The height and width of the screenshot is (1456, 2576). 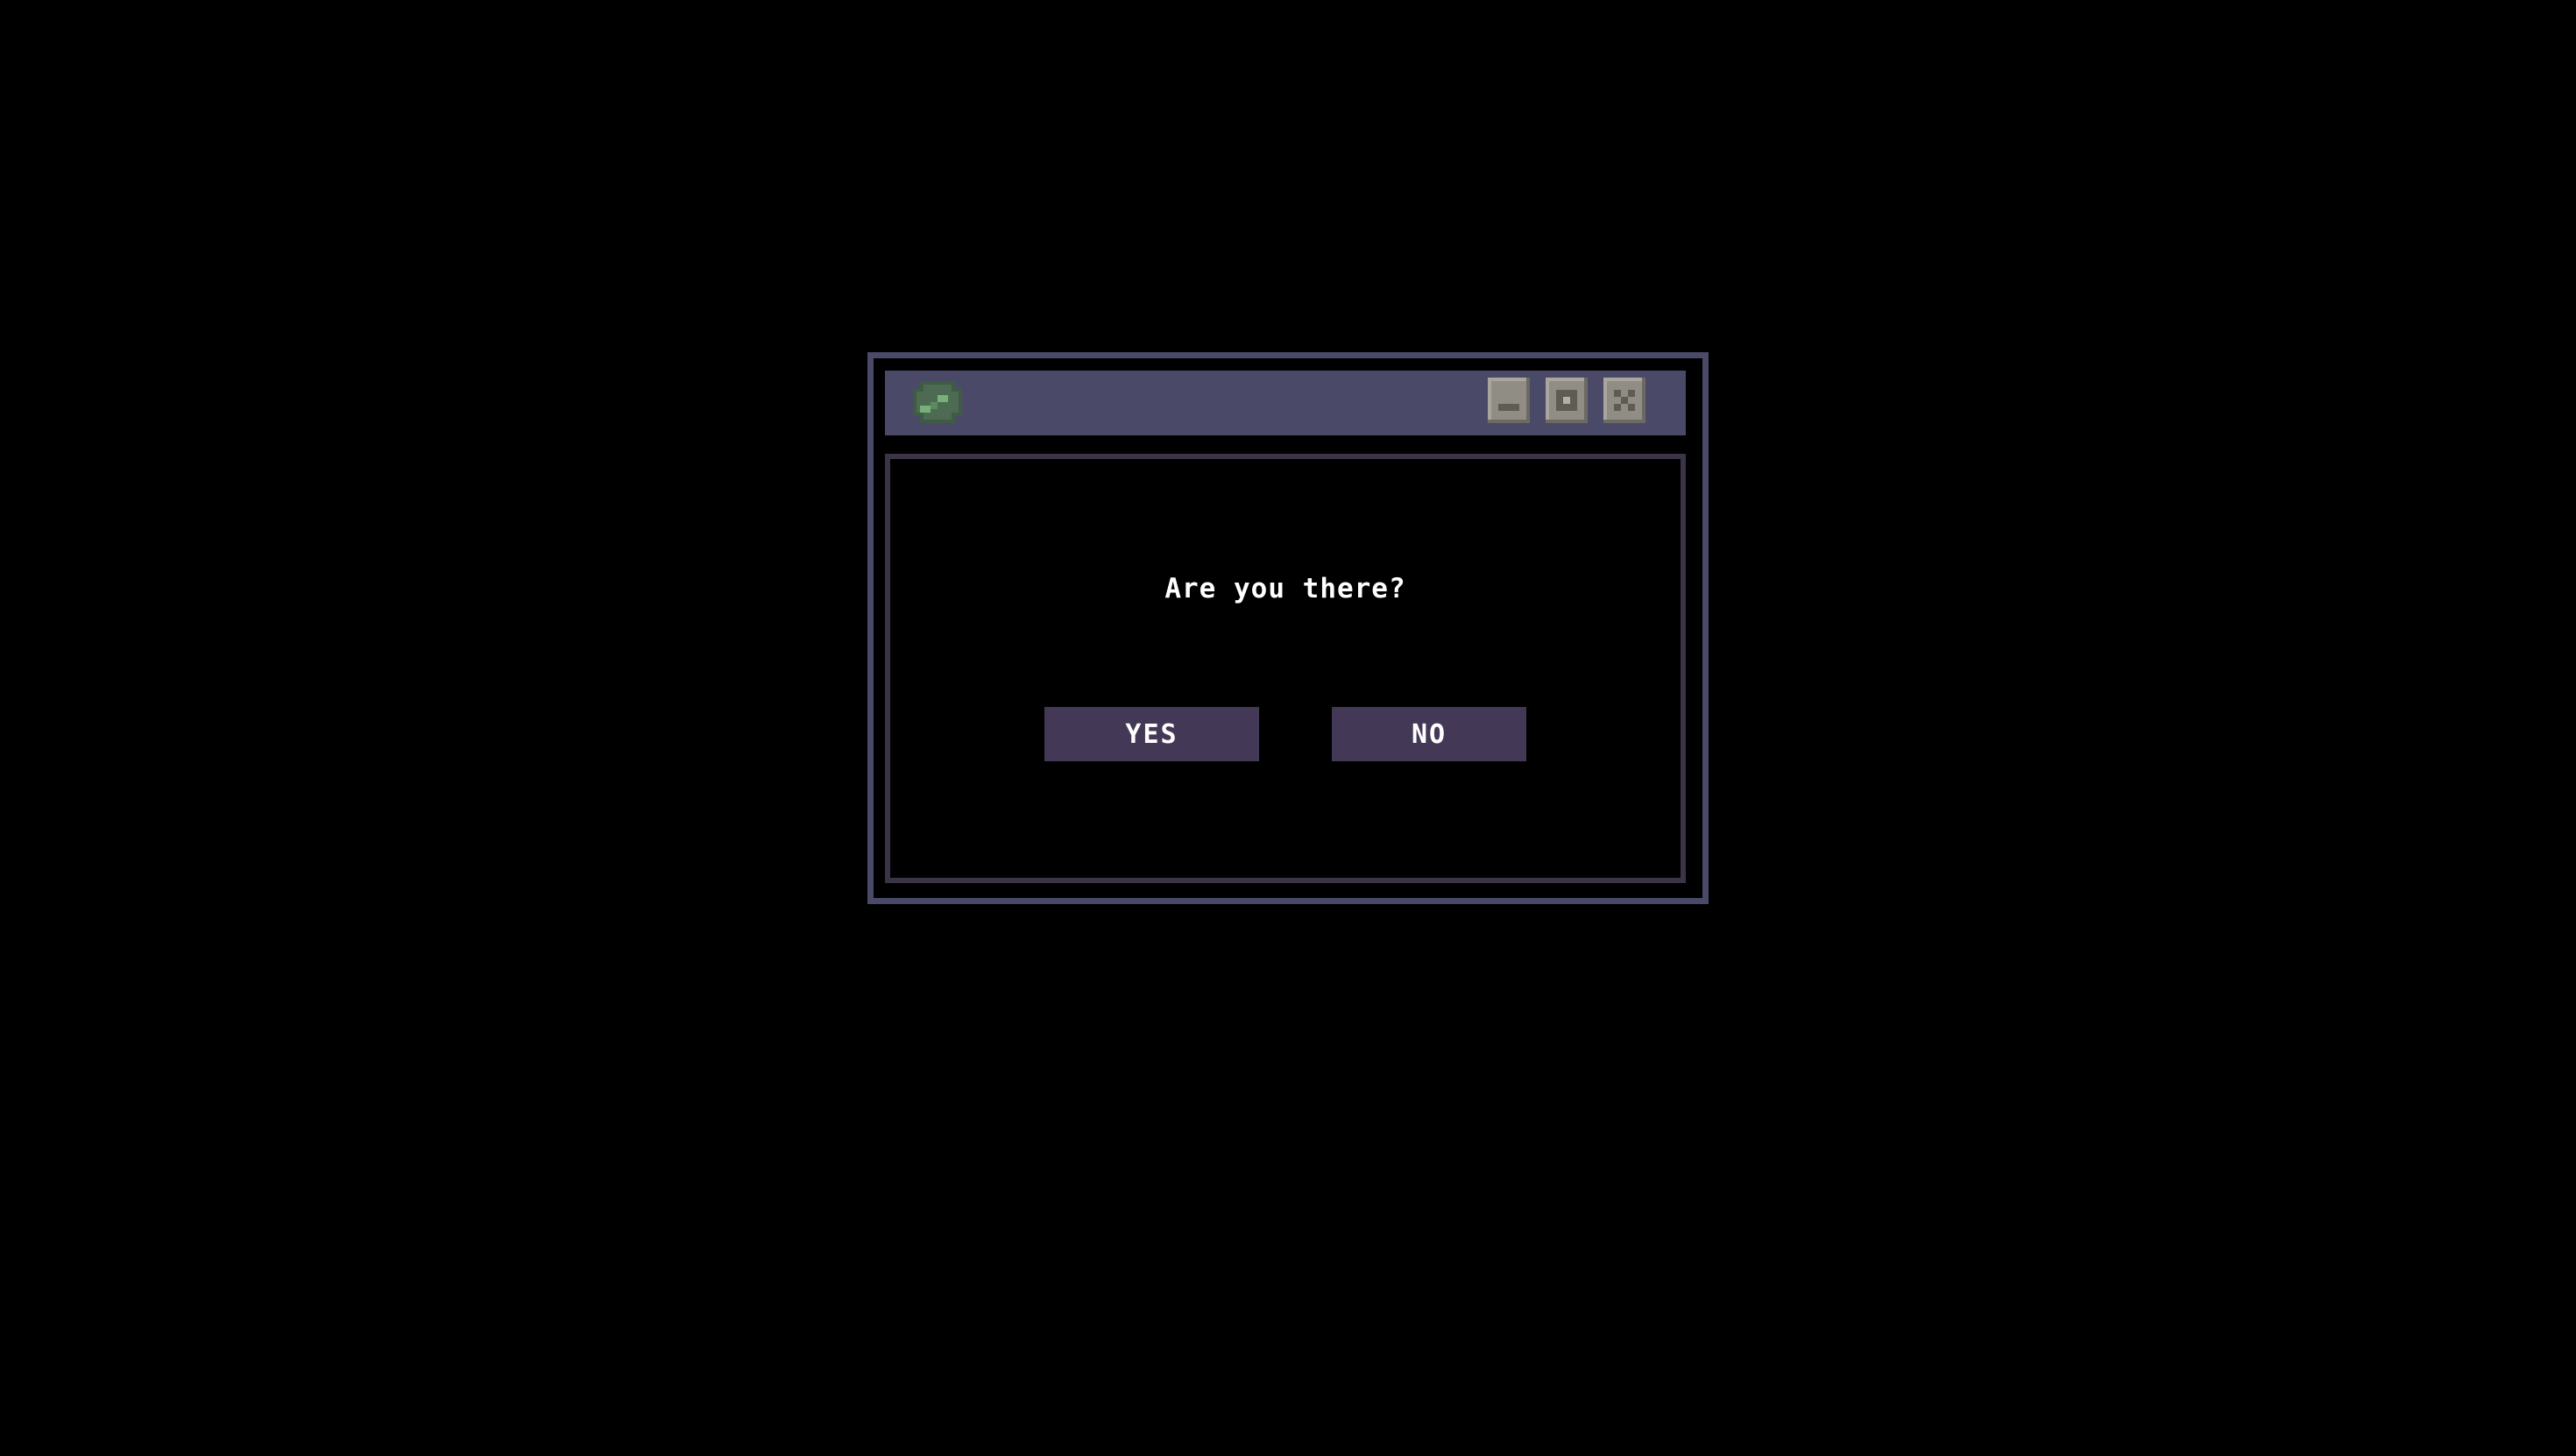 I want to click on no-button: NO, so click(x=1429, y=734).